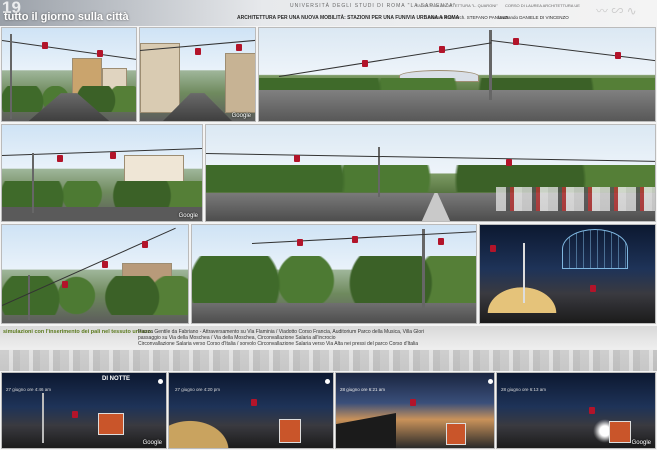  I want to click on photo-panel-highway, so click(430, 173).